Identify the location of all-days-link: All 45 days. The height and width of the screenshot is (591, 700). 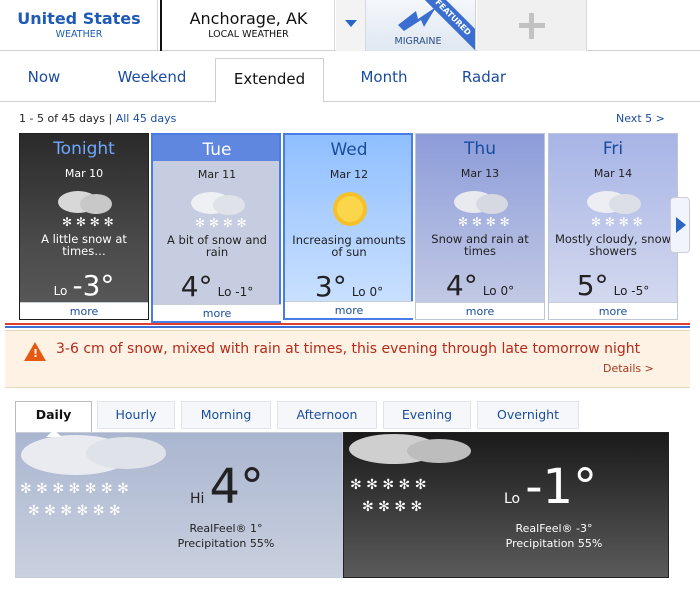
(146, 118).